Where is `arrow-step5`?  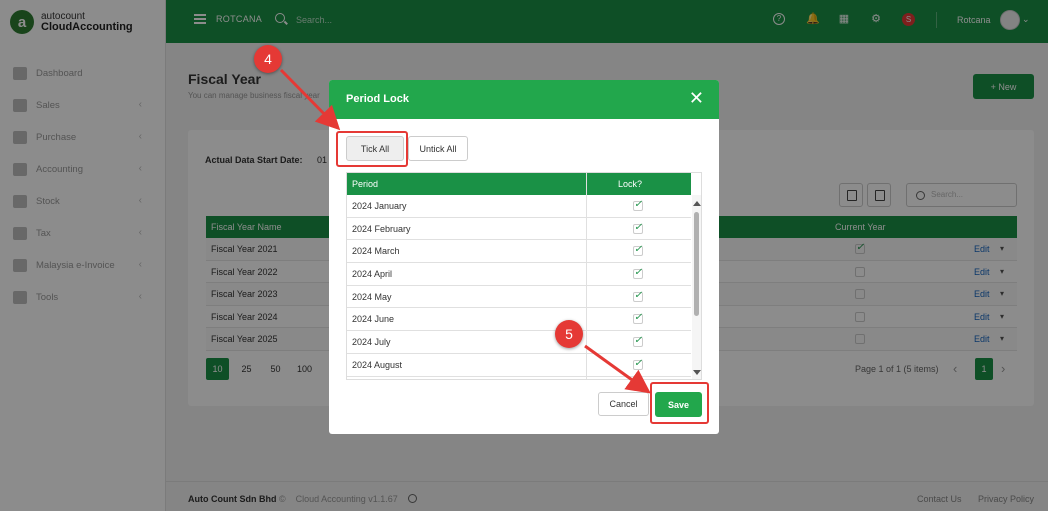
arrow-step5 is located at coordinates (617, 369).